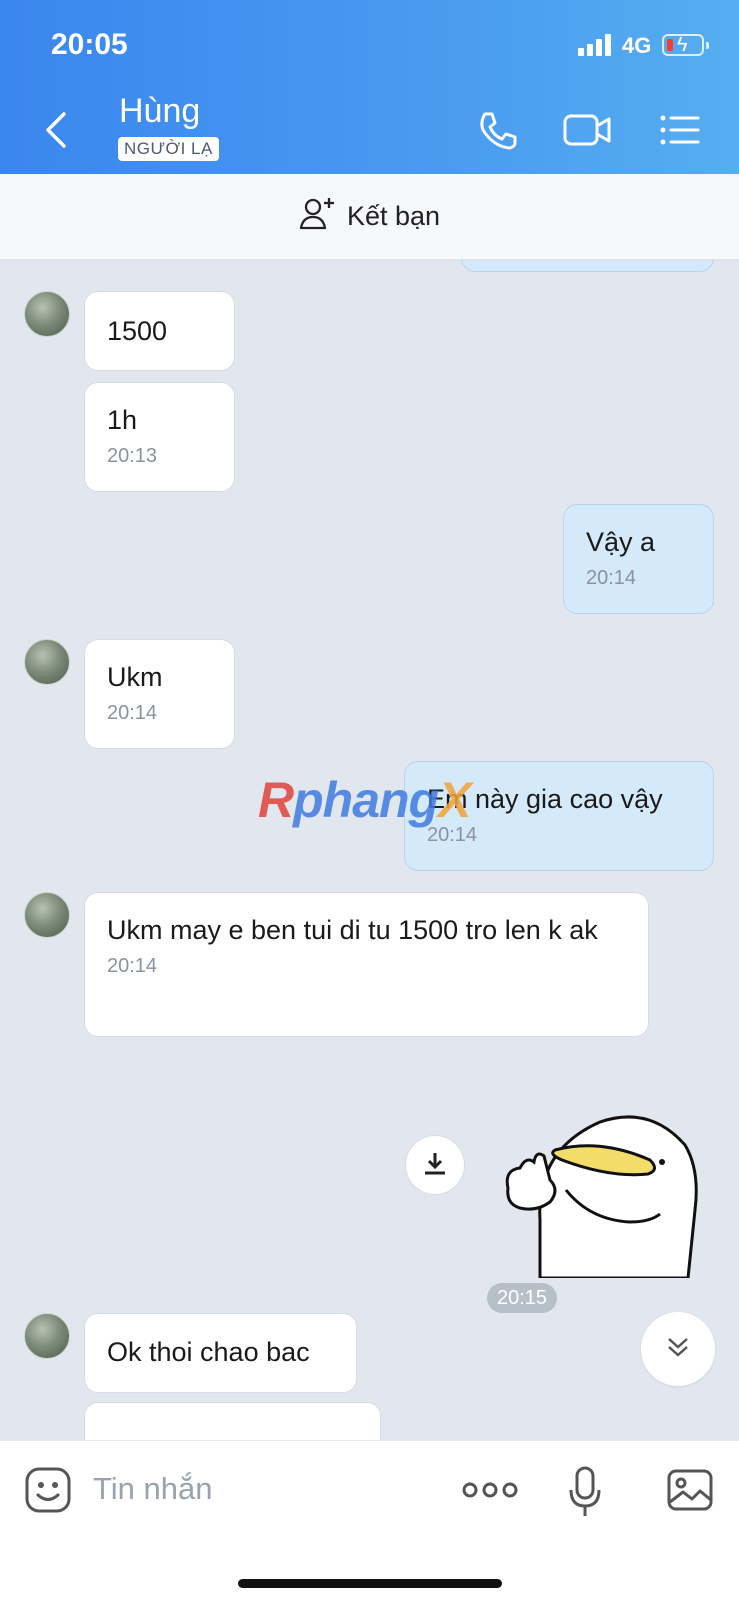  I want to click on add-friend-button: Kết bạn, so click(369, 217).